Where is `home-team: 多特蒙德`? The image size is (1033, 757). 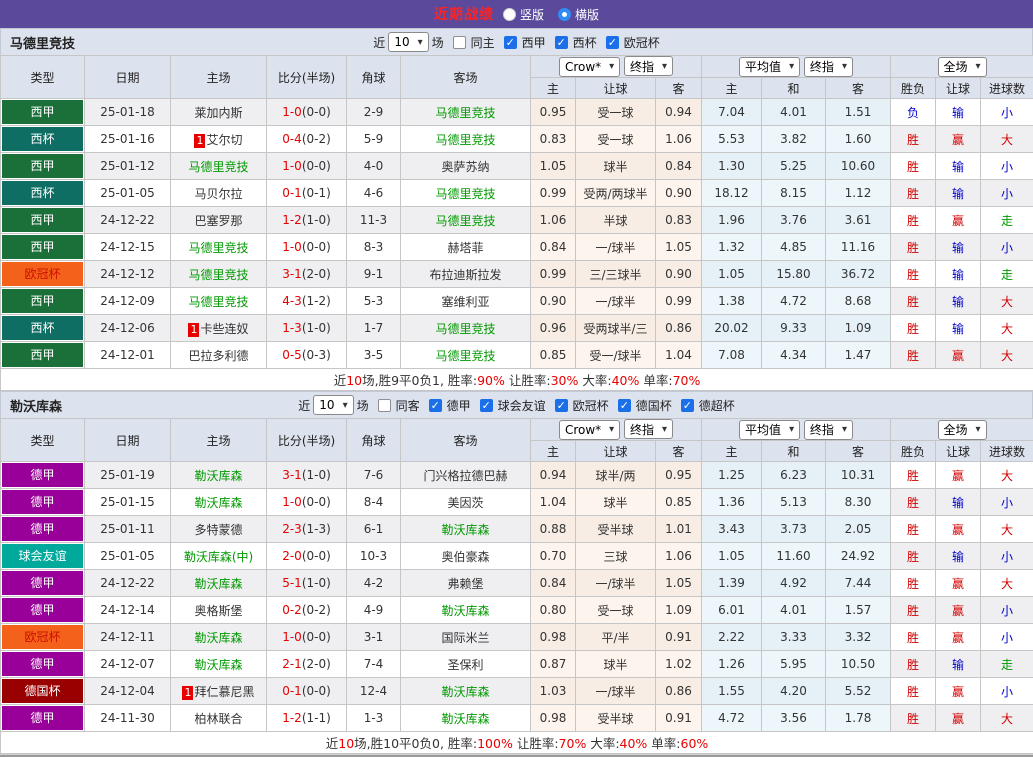
home-team: 多特蒙德 is located at coordinates (219, 529).